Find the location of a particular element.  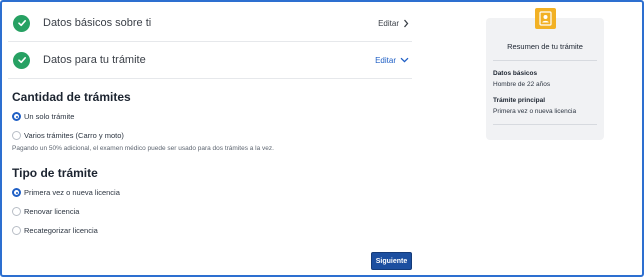

option-label: Primera vez o nueva licencia is located at coordinates (72, 192).